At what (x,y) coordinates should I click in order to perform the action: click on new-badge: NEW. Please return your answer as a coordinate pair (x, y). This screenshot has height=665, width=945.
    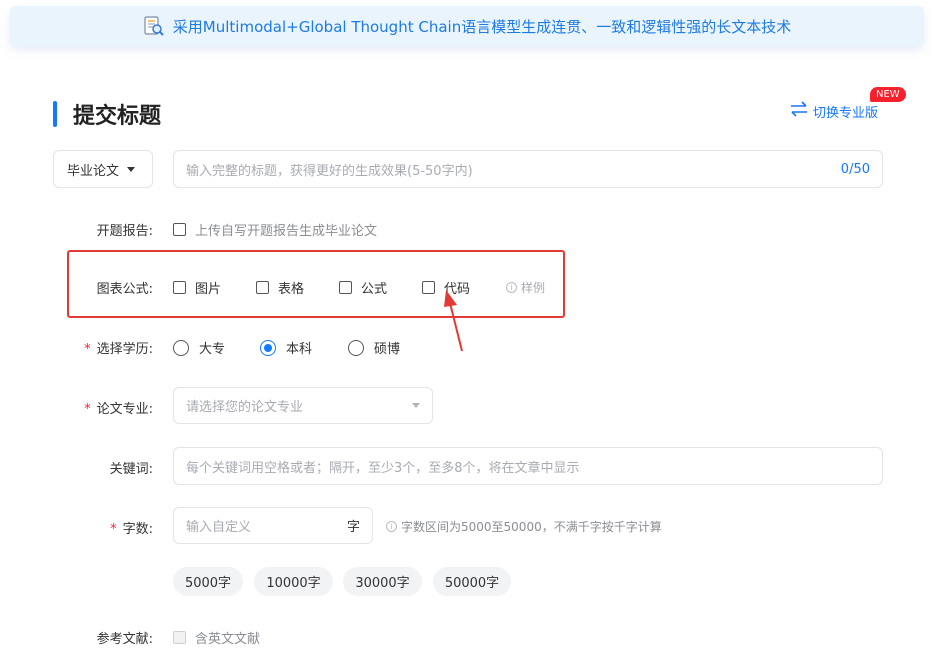
    Looking at the image, I should click on (888, 94).